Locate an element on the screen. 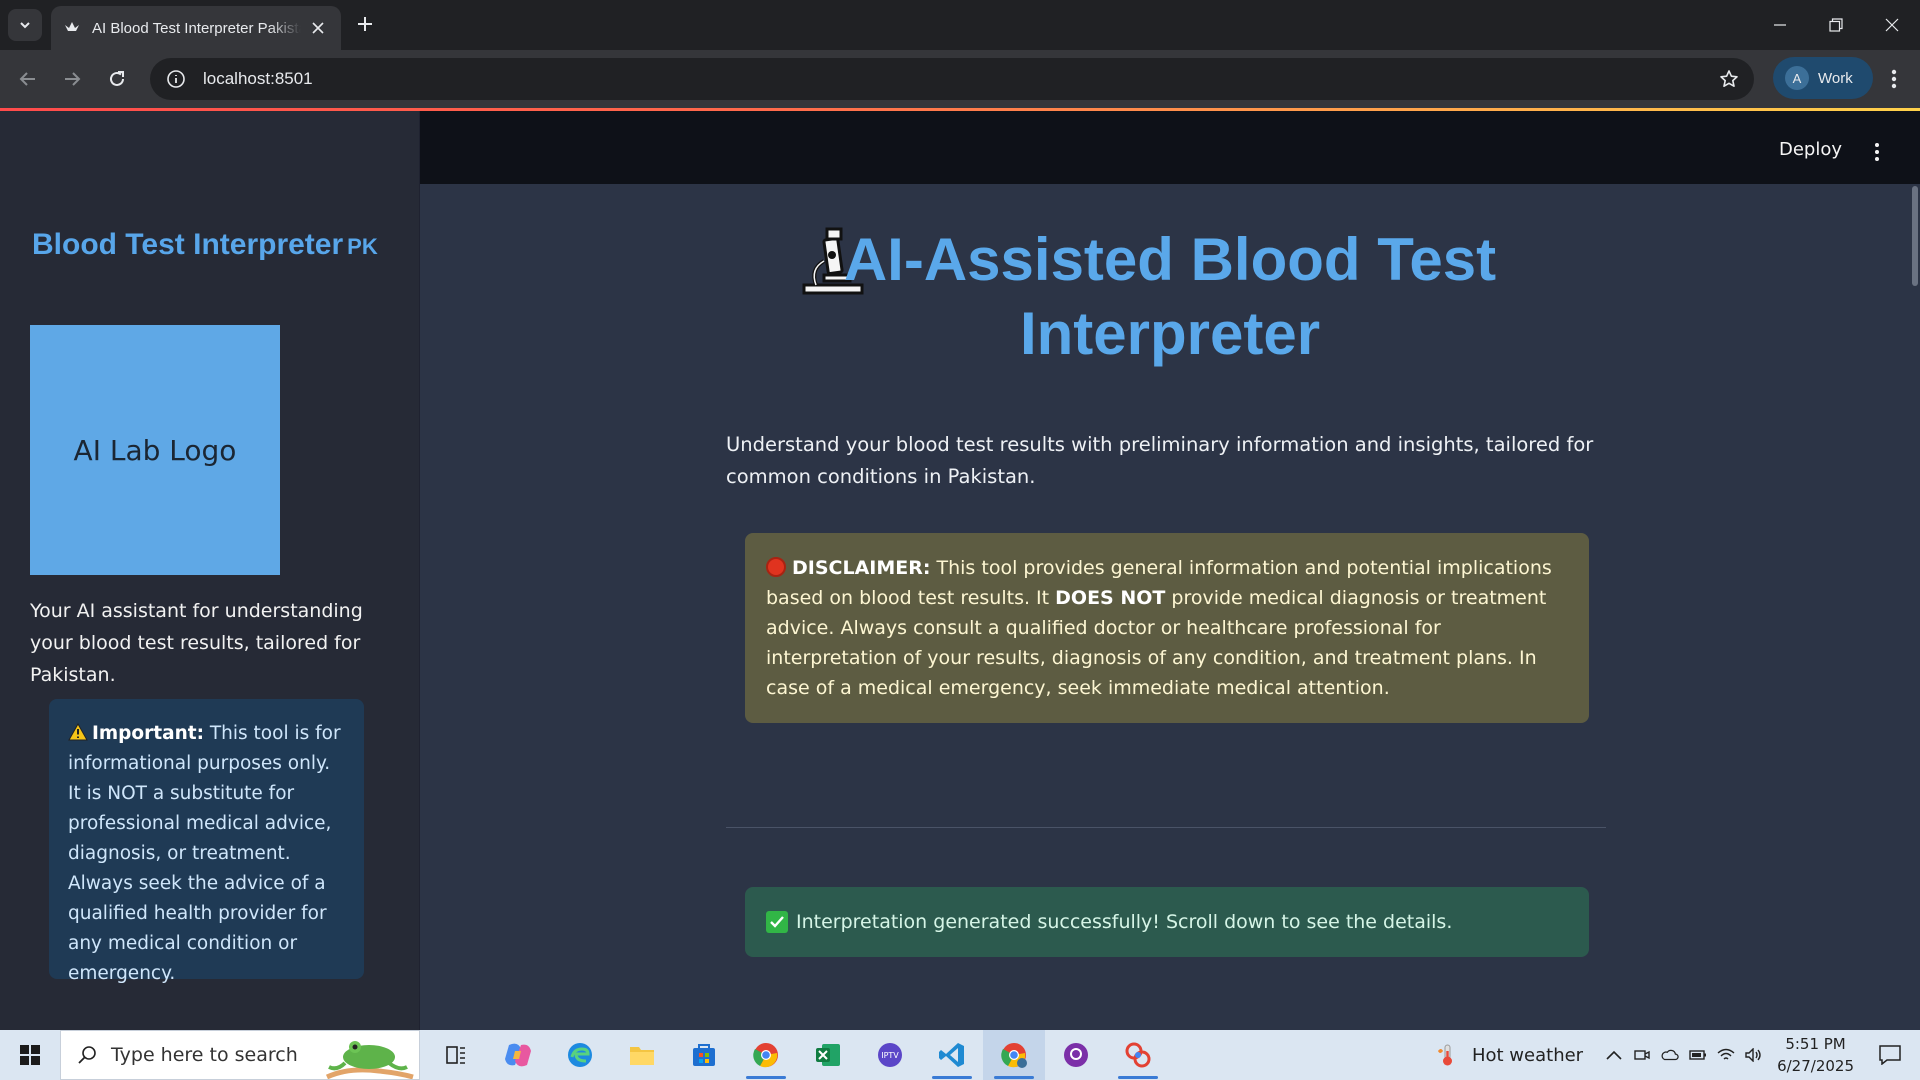  frog-illustration-icon is located at coordinates (369, 1060).